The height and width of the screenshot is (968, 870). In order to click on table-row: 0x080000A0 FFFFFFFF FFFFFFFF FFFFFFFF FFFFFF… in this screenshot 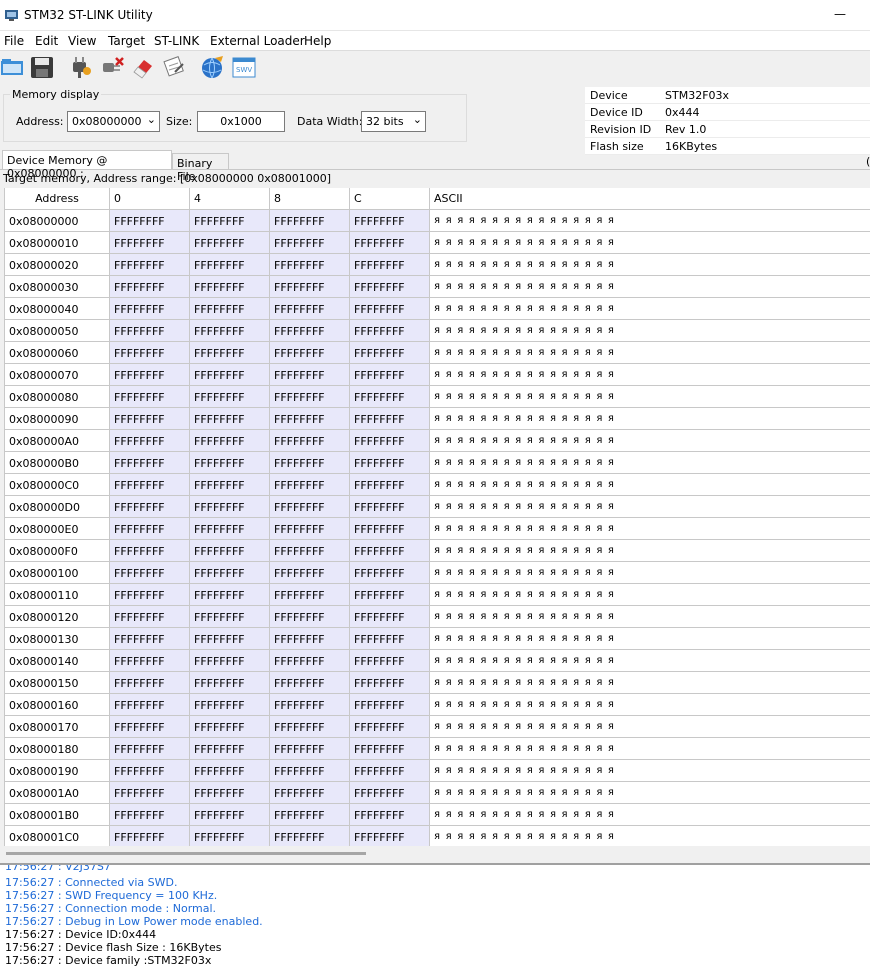, I will do `click(437, 441)`.